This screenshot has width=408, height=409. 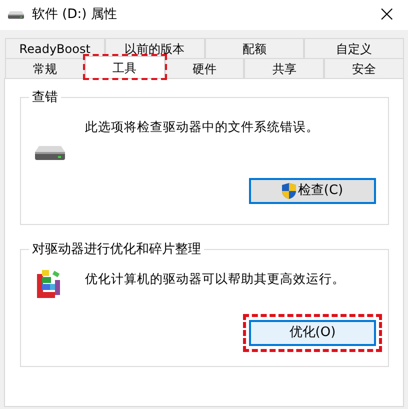 What do you see at coordinates (387, 15) in the screenshot?
I see `close-button: ×` at bounding box center [387, 15].